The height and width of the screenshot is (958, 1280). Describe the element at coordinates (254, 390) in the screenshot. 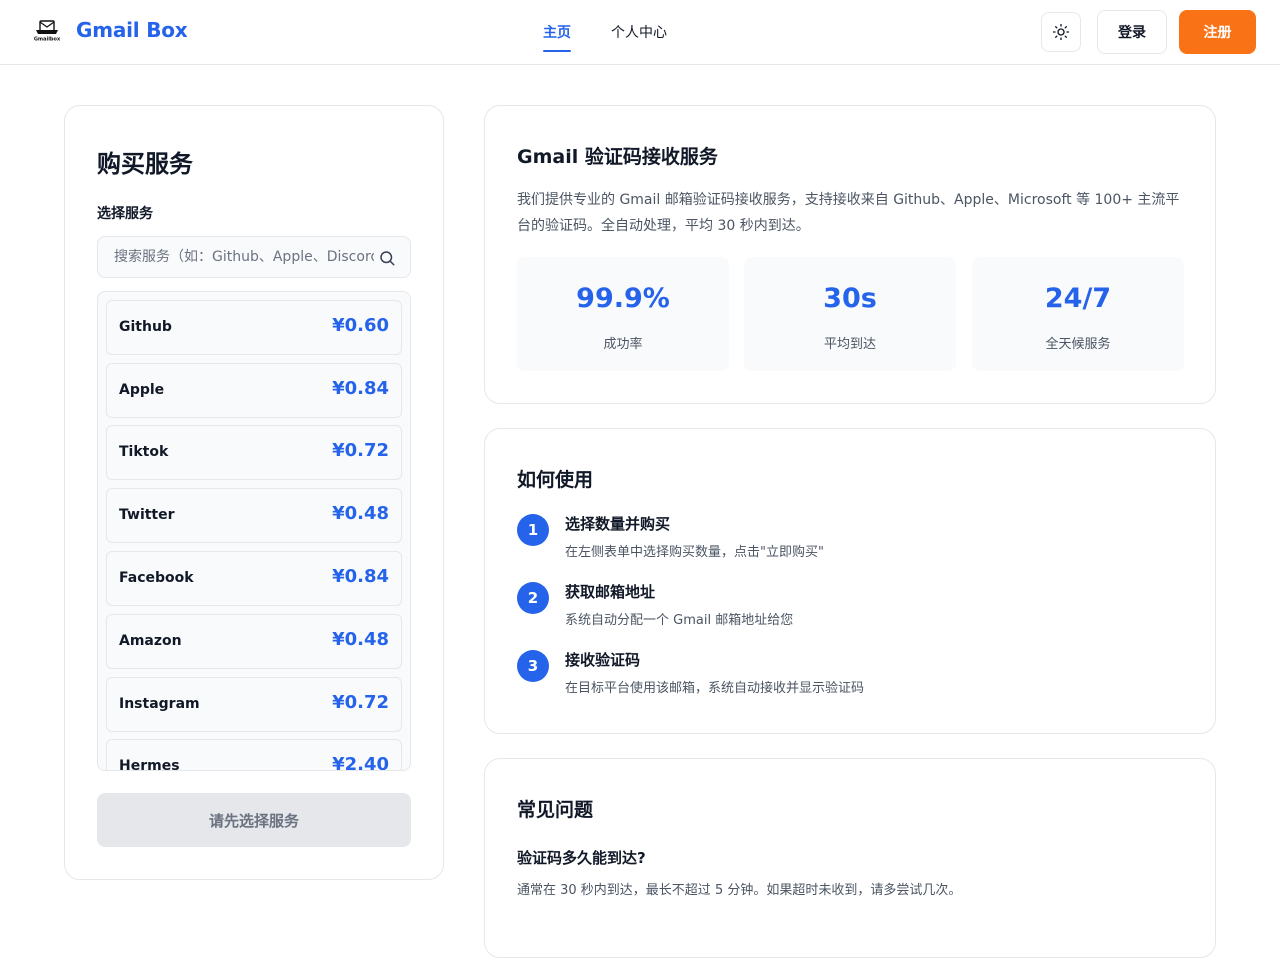

I see `service-item-apple: Apple ¥0.84` at that location.